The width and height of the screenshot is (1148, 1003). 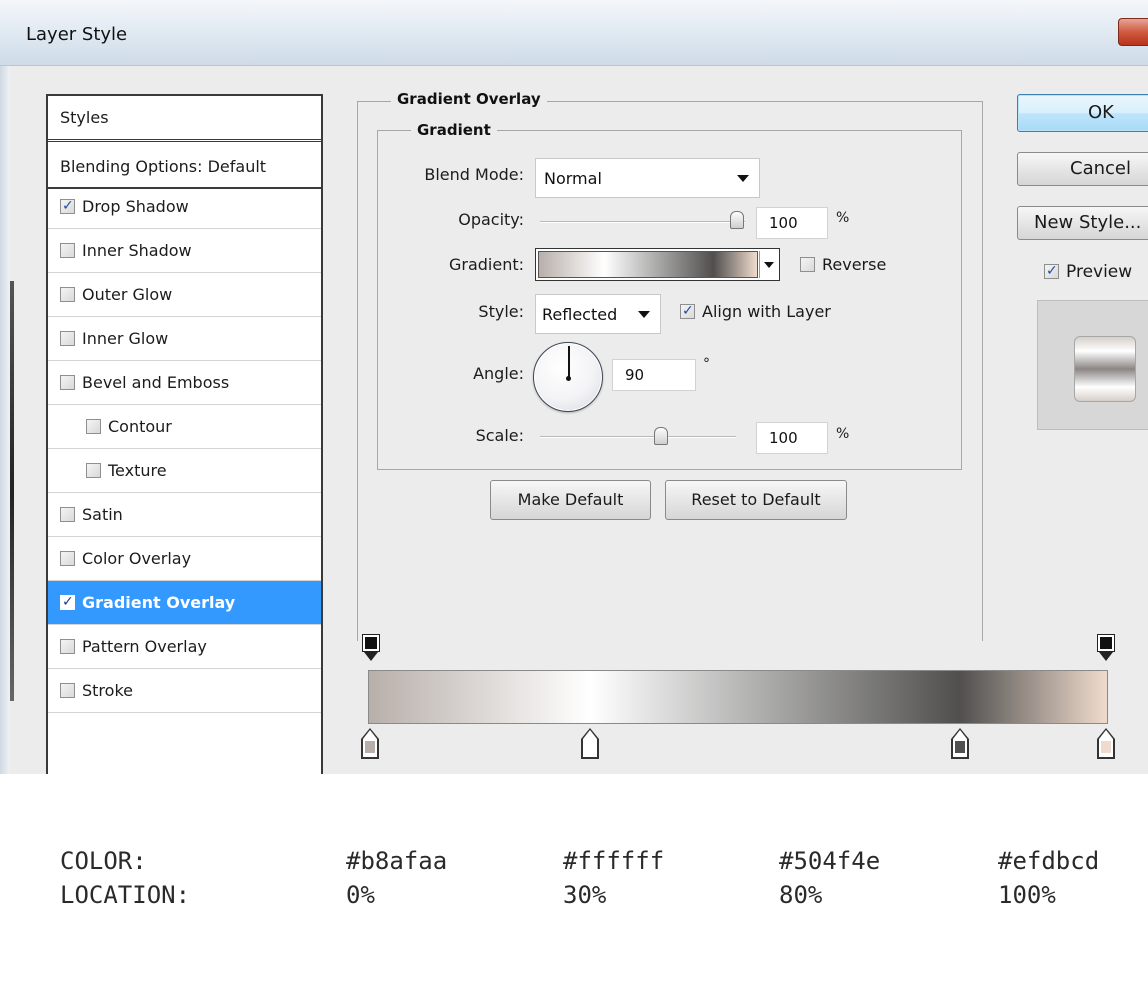 What do you see at coordinates (648, 264) in the screenshot?
I see `gradient-swatch` at bounding box center [648, 264].